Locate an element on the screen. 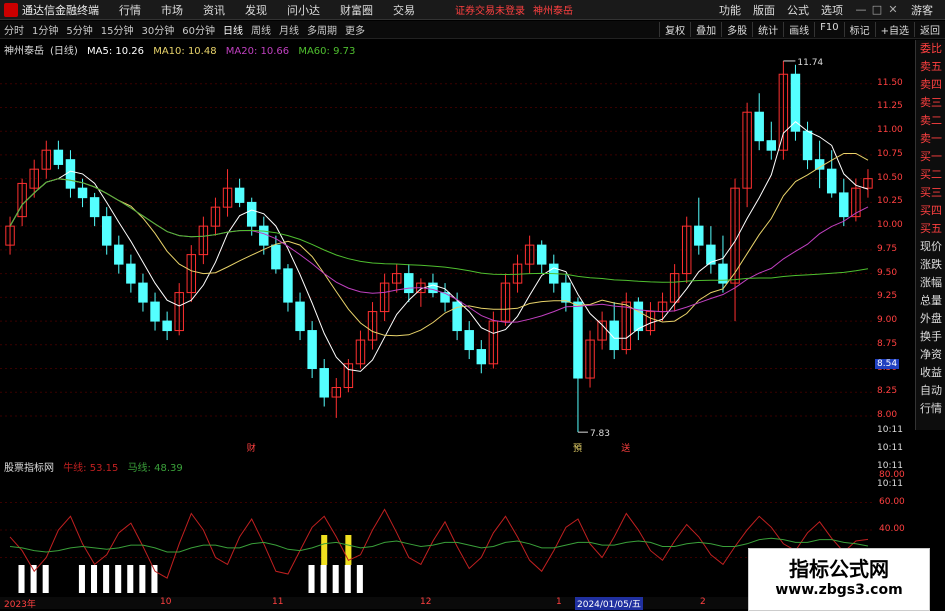 The image size is (945, 611). period-more: 更多 is located at coordinates (355, 29).